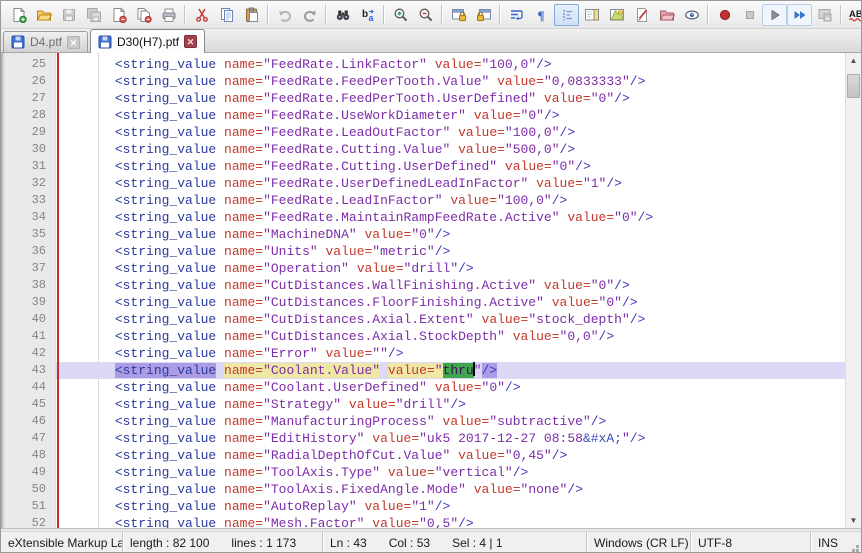 The image size is (862, 553). Describe the element at coordinates (43, 15) in the screenshot. I see `open-file-button` at that location.